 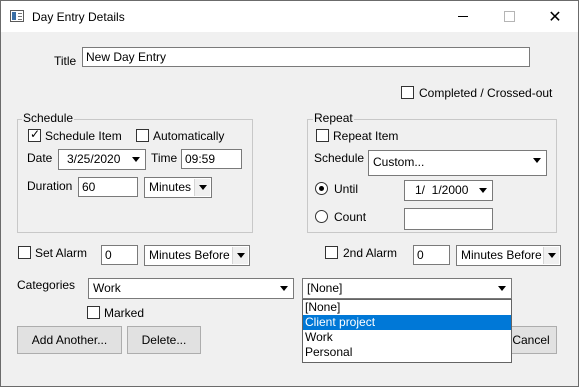 What do you see at coordinates (34, 134) in the screenshot?
I see `schedule-item-checkbox` at bounding box center [34, 134].